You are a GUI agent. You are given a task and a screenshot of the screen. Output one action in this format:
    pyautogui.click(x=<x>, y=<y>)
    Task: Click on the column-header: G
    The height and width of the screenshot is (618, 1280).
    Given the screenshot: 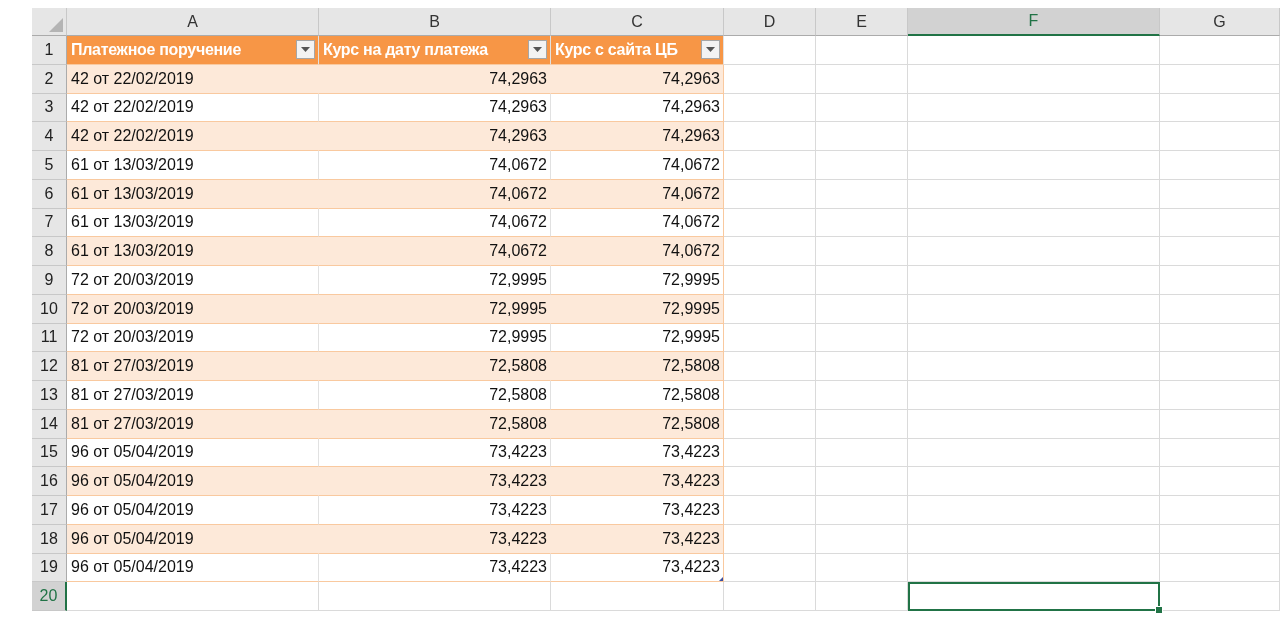 What is the action you would take?
    pyautogui.click(x=1220, y=22)
    